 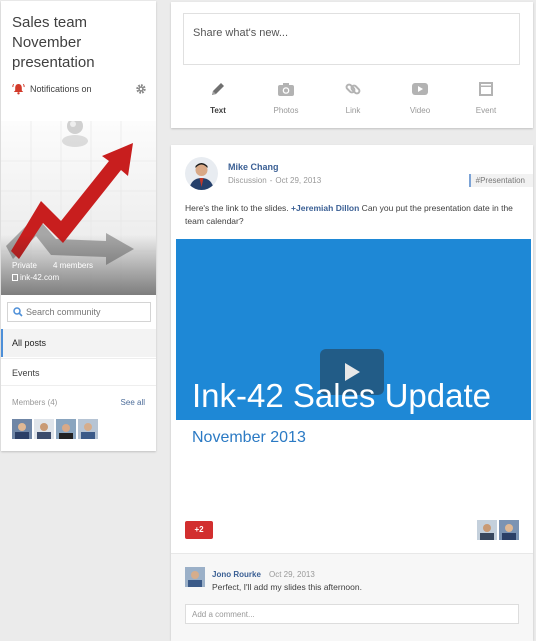 I want to click on community-title: Sales team November presentation, so click(x=82, y=43).